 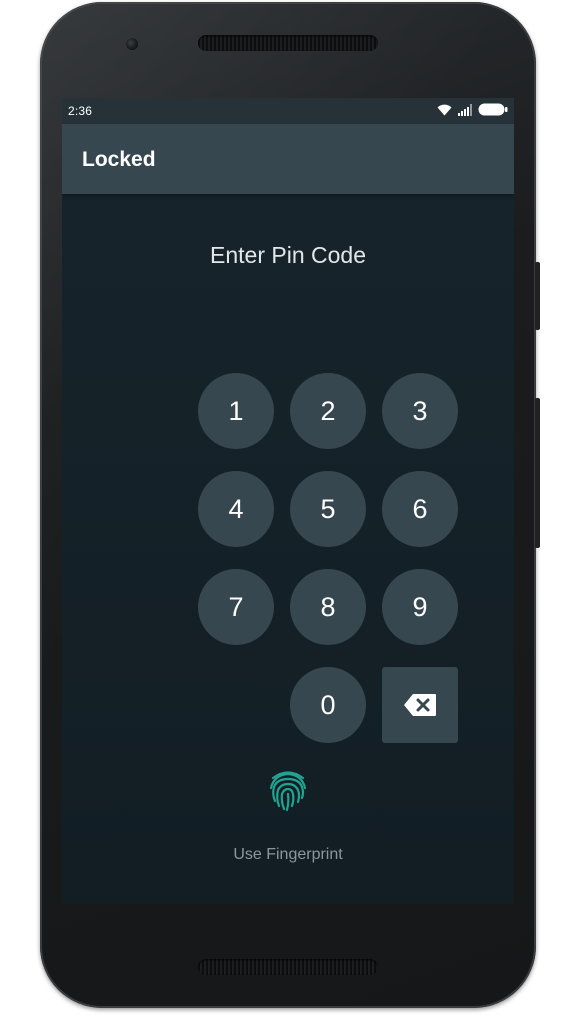 I want to click on pin-prompt: Enter Pin Code, so click(x=288, y=255).